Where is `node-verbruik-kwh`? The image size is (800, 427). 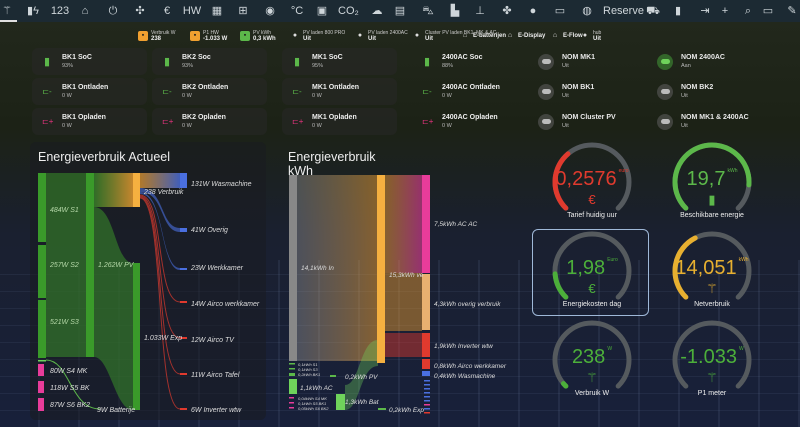
node-verbruik-kwh is located at coordinates (381, 269).